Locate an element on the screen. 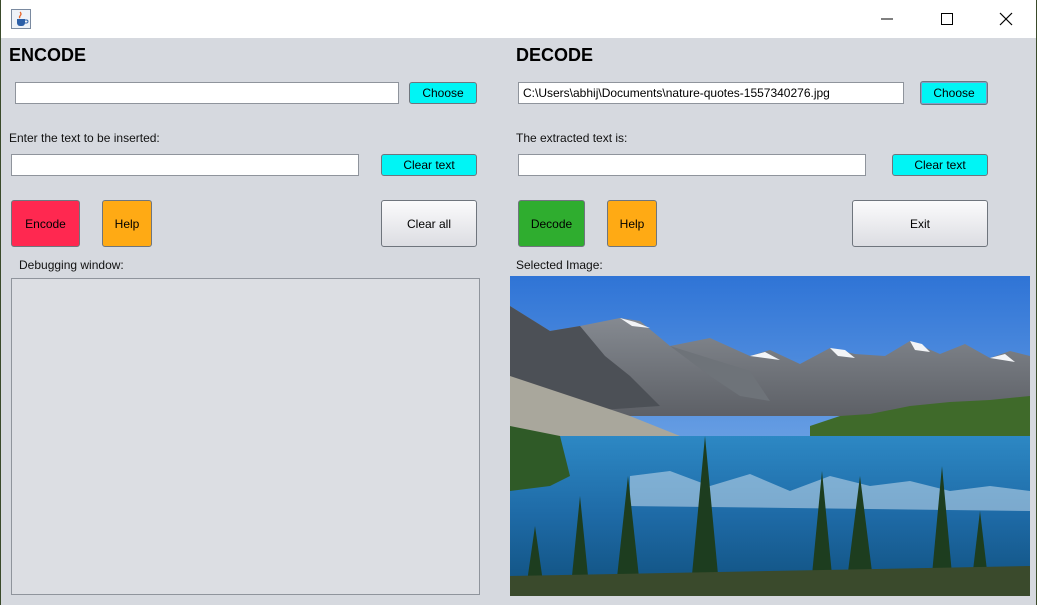  debug-window-label: Debugging window: is located at coordinates (71, 265).